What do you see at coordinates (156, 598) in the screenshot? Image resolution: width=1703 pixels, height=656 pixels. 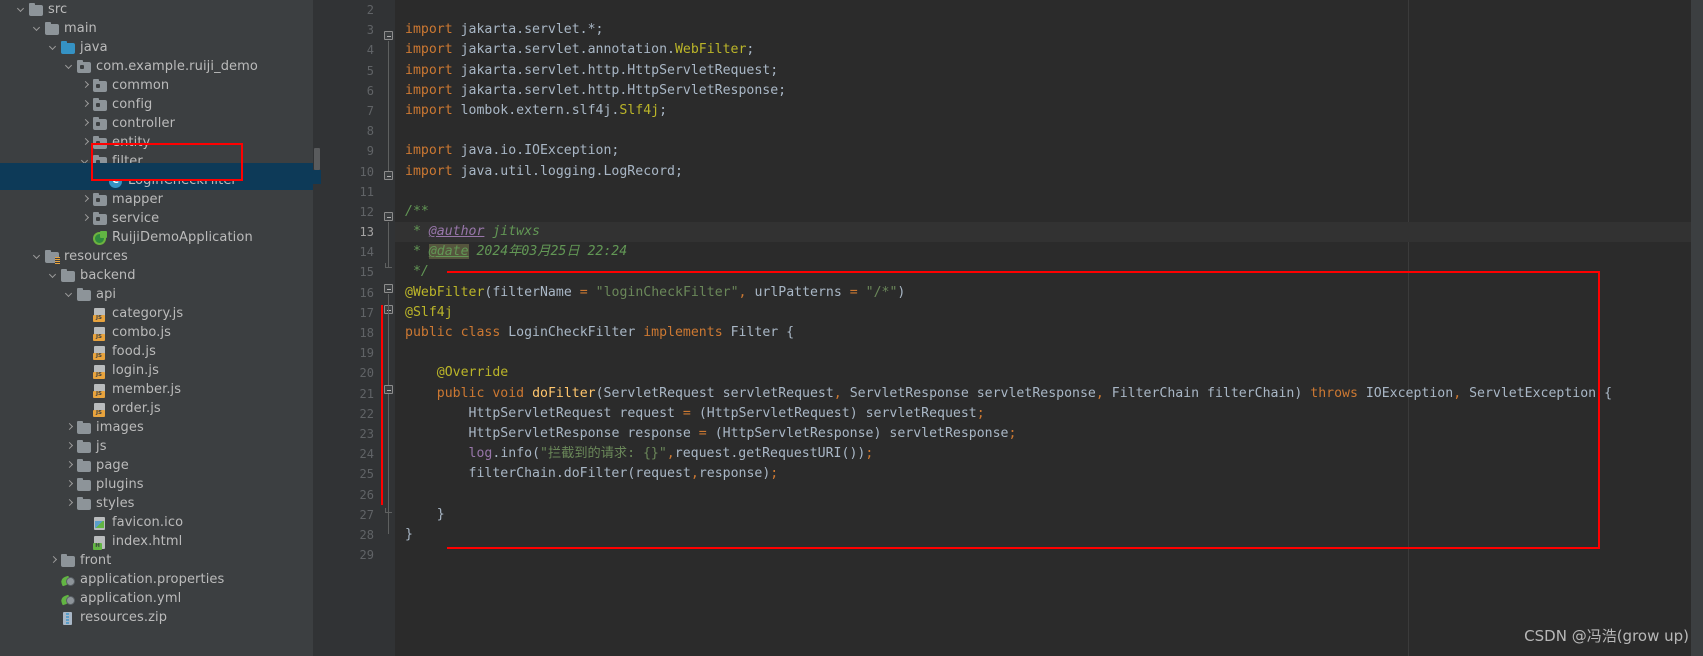 I see `tree-item-application-yml: application.yml` at bounding box center [156, 598].